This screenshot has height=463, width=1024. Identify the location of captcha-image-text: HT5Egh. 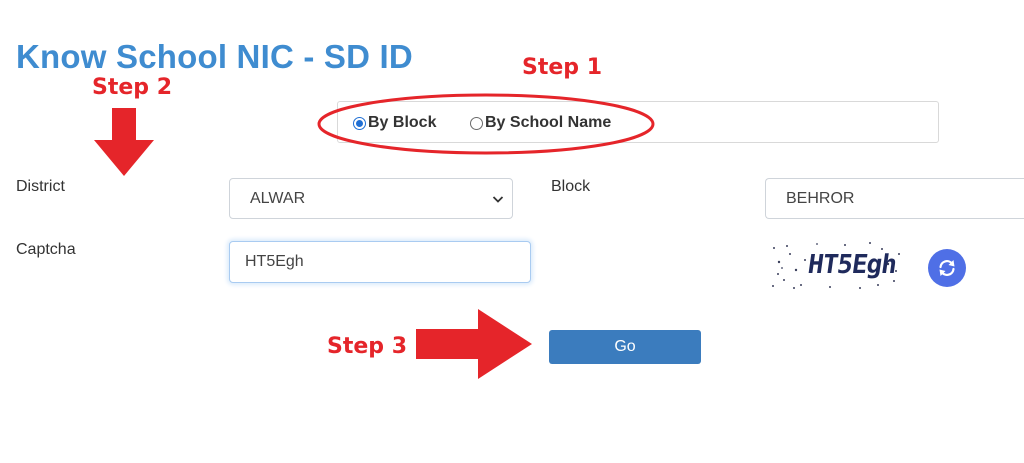
(852, 265).